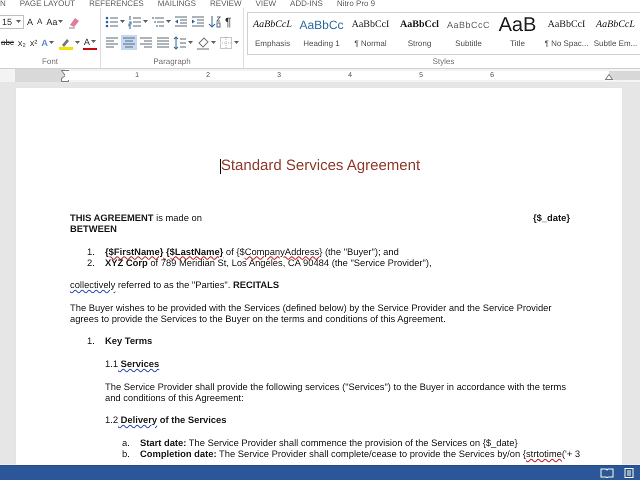 Image resolution: width=640 pixels, height=480 pixels. I want to click on book-icon, so click(607, 473).